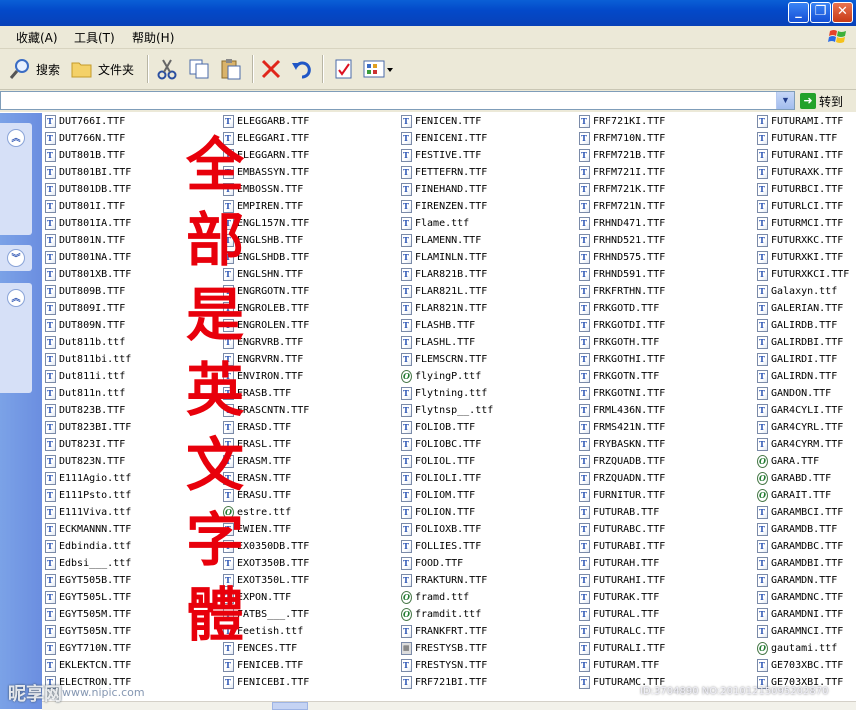 The height and width of the screenshot is (710, 856). Describe the element at coordinates (622, 478) in the screenshot. I see `file-item: FRZQUADN.TTF` at that location.